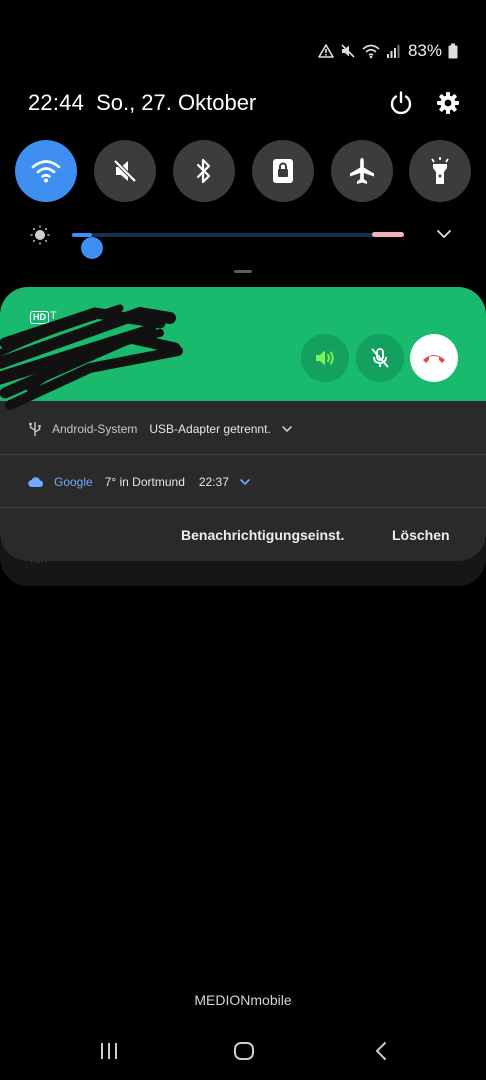  I want to click on brightness-thumb, so click(91, 248).